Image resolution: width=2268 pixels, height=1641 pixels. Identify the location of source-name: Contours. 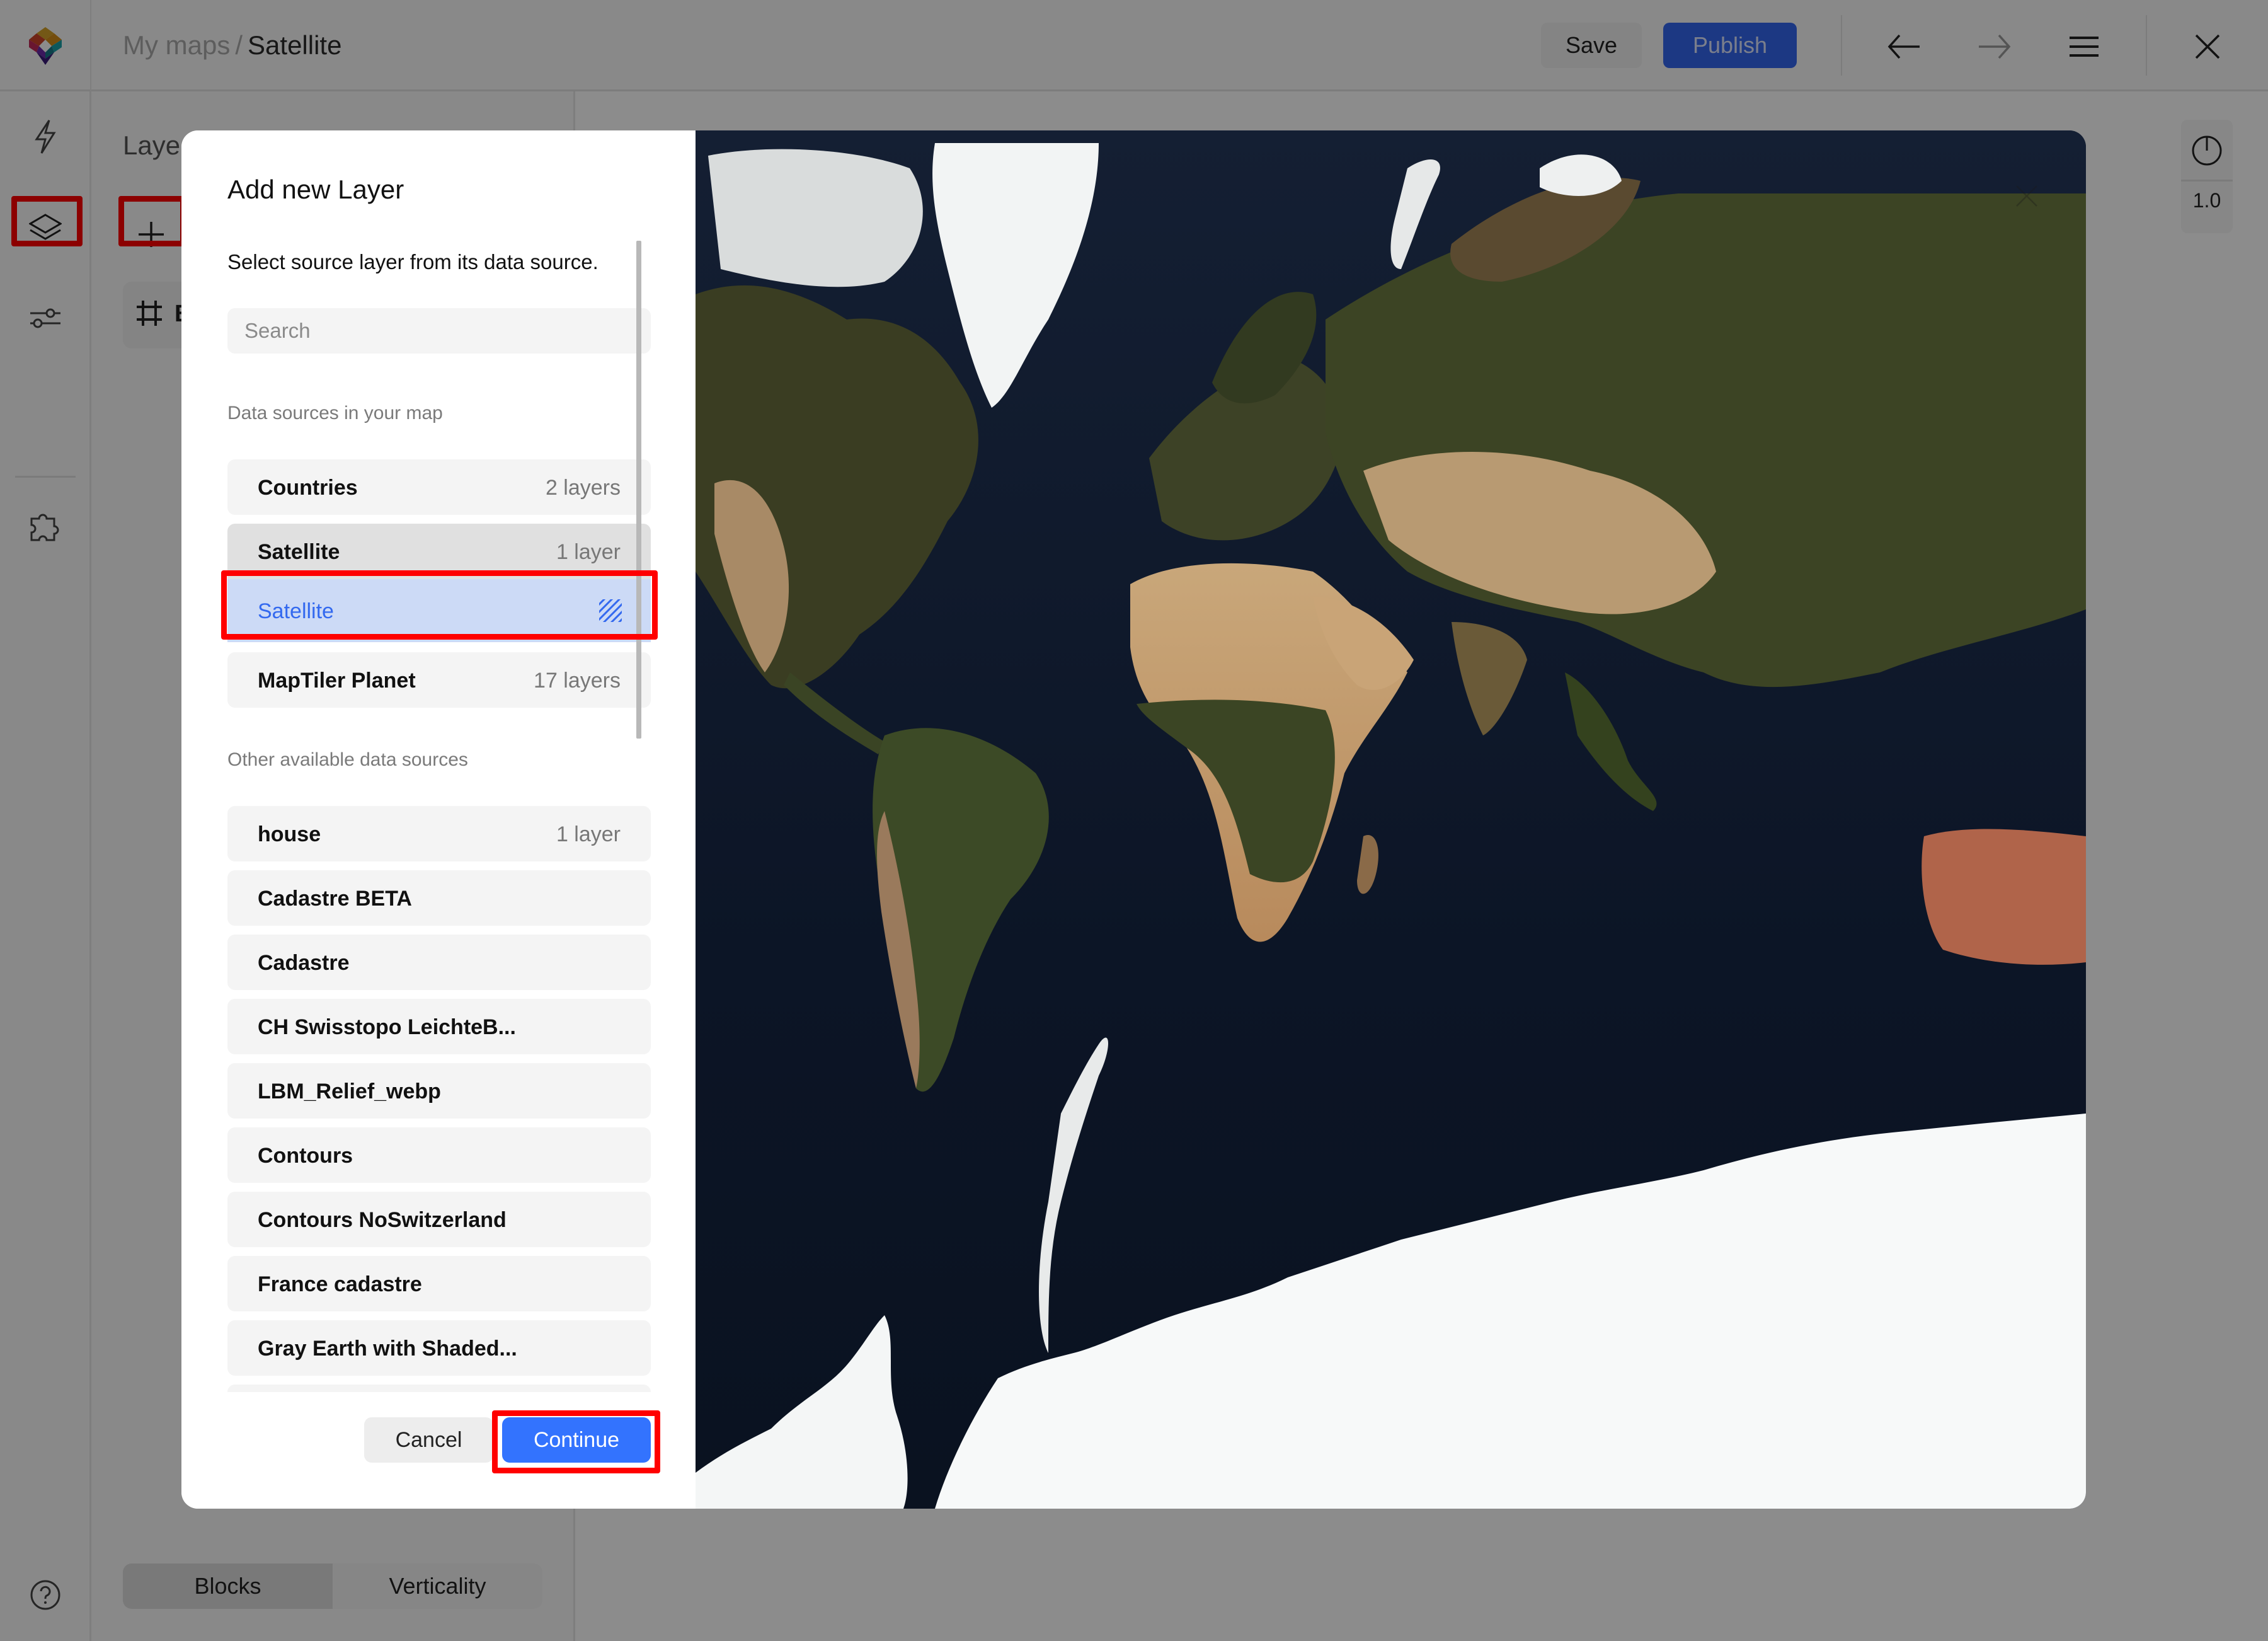
(305, 1156).